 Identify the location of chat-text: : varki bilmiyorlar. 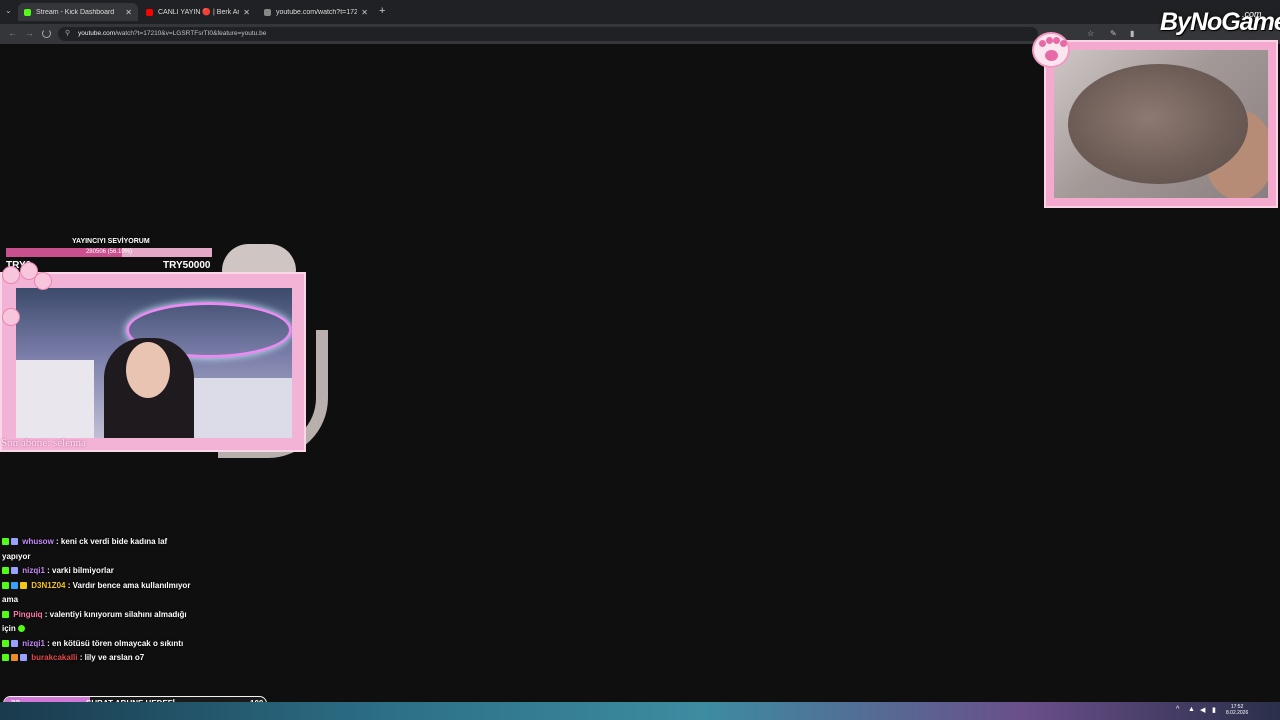
(80, 570).